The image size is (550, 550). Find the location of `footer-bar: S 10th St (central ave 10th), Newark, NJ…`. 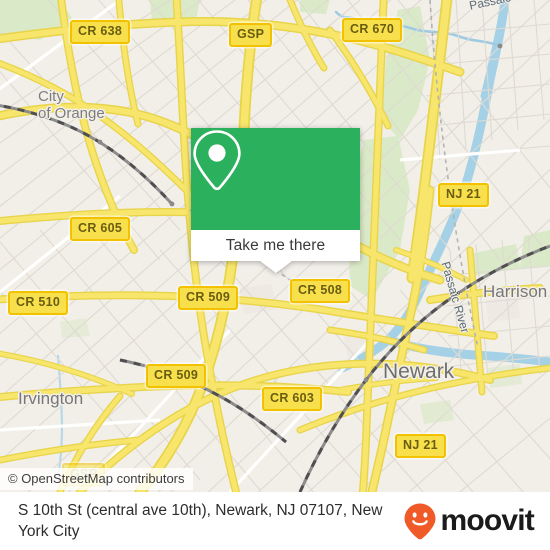

footer-bar: S 10th St (central ave 10th), Newark, NJ… is located at coordinates (275, 521).